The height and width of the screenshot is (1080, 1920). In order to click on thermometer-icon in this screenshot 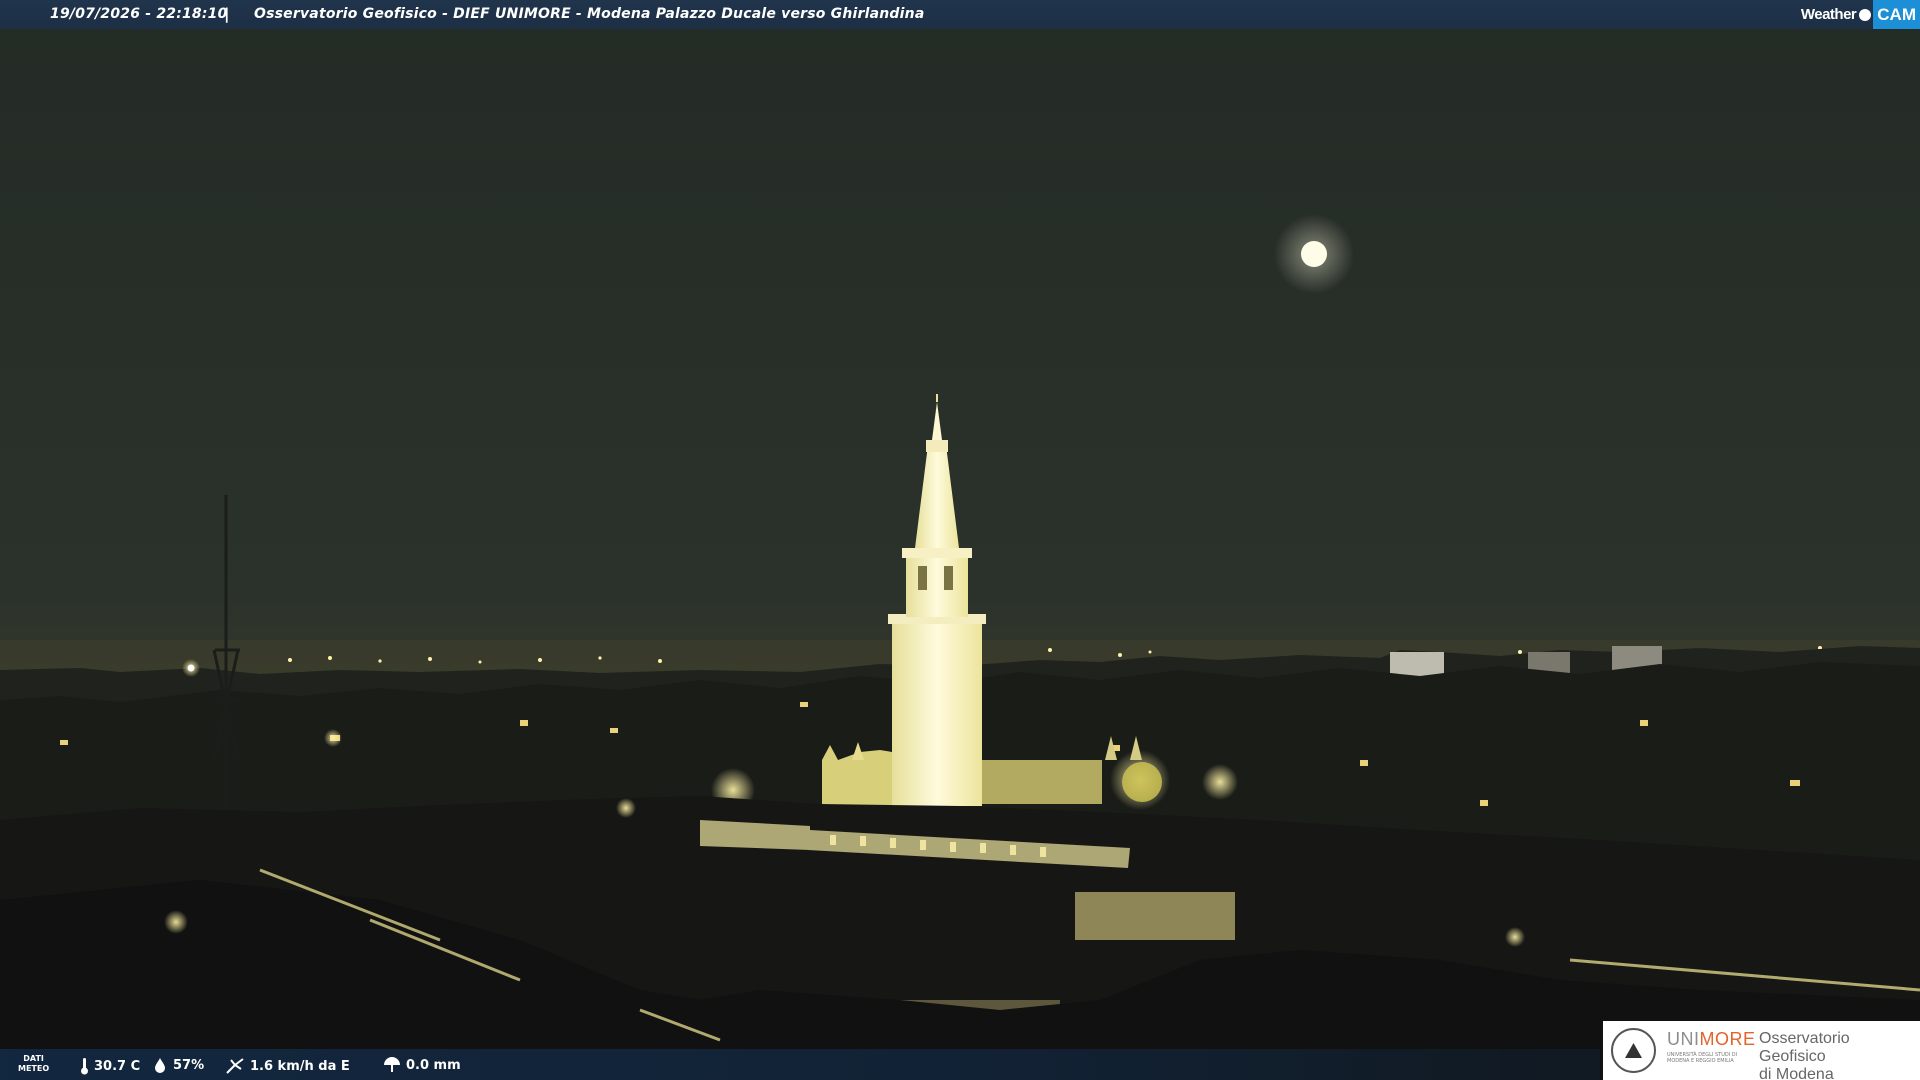, I will do `click(84, 1066)`.